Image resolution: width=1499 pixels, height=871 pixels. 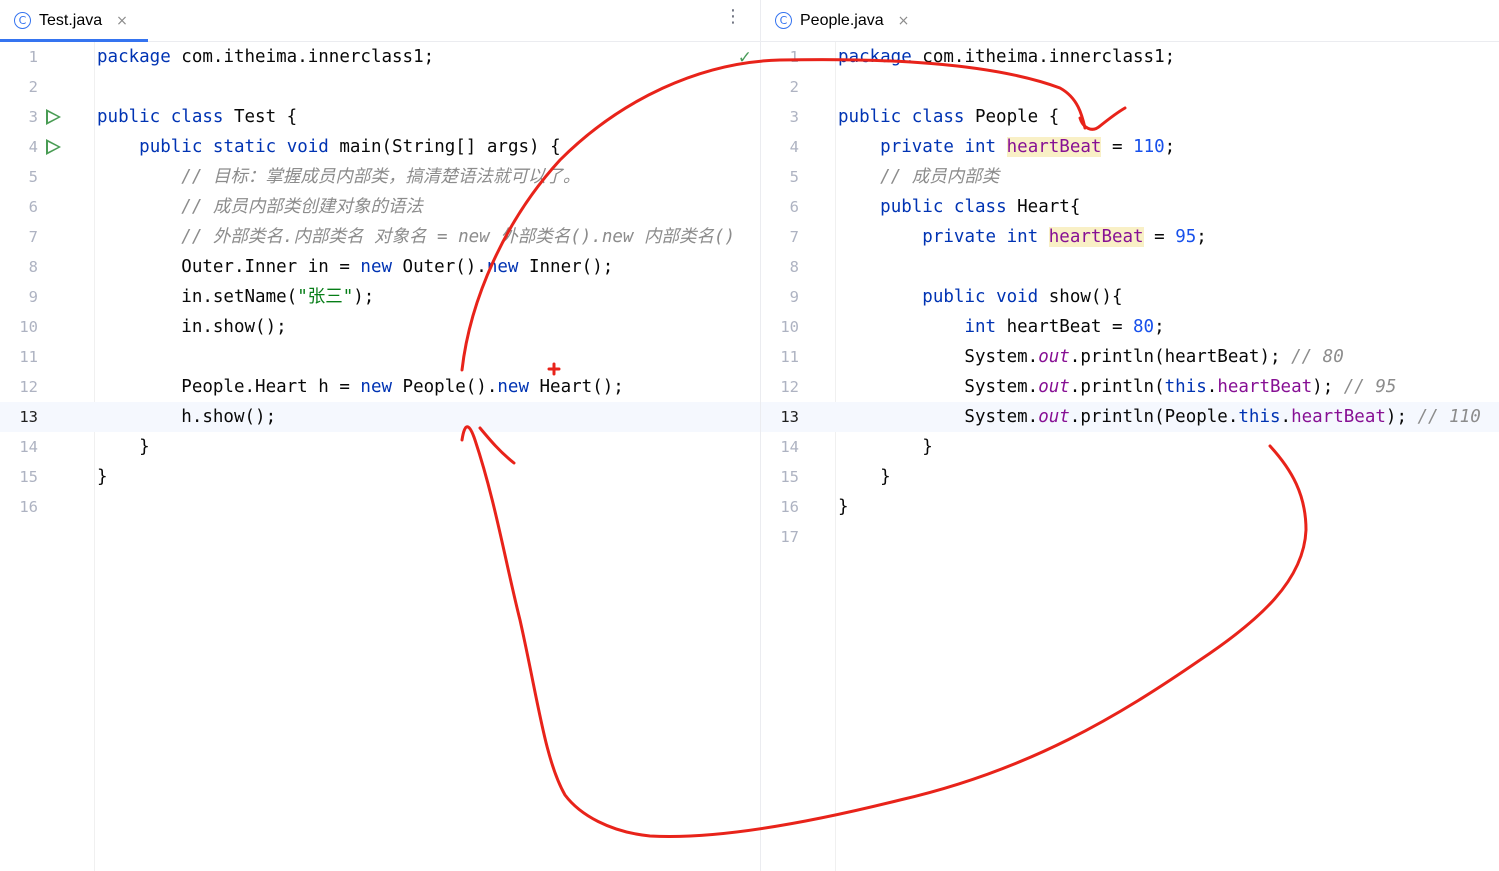 What do you see at coordinates (940, 177) in the screenshot?
I see `code-token: // 成员内部类` at bounding box center [940, 177].